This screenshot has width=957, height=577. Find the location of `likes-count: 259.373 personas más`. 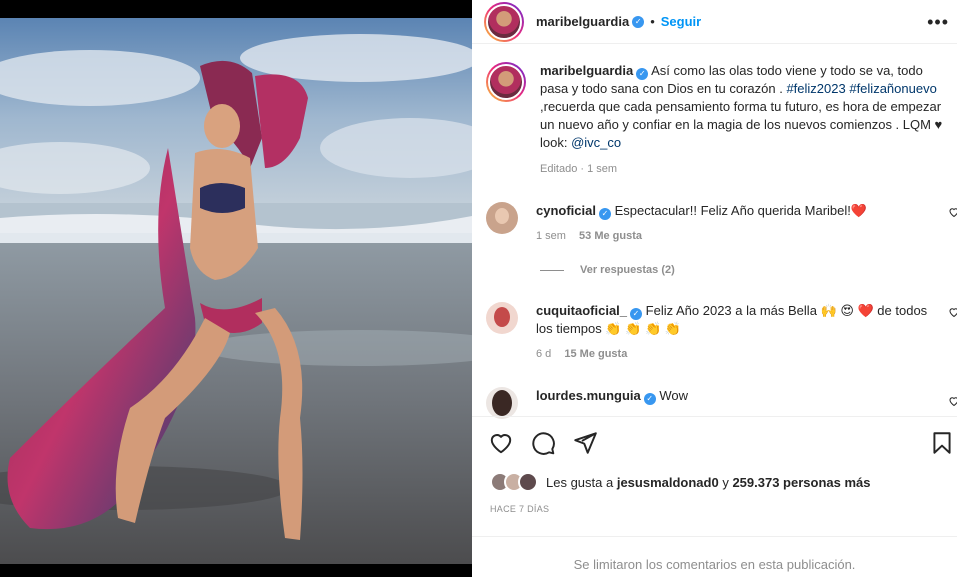

likes-count: 259.373 personas más is located at coordinates (801, 482).